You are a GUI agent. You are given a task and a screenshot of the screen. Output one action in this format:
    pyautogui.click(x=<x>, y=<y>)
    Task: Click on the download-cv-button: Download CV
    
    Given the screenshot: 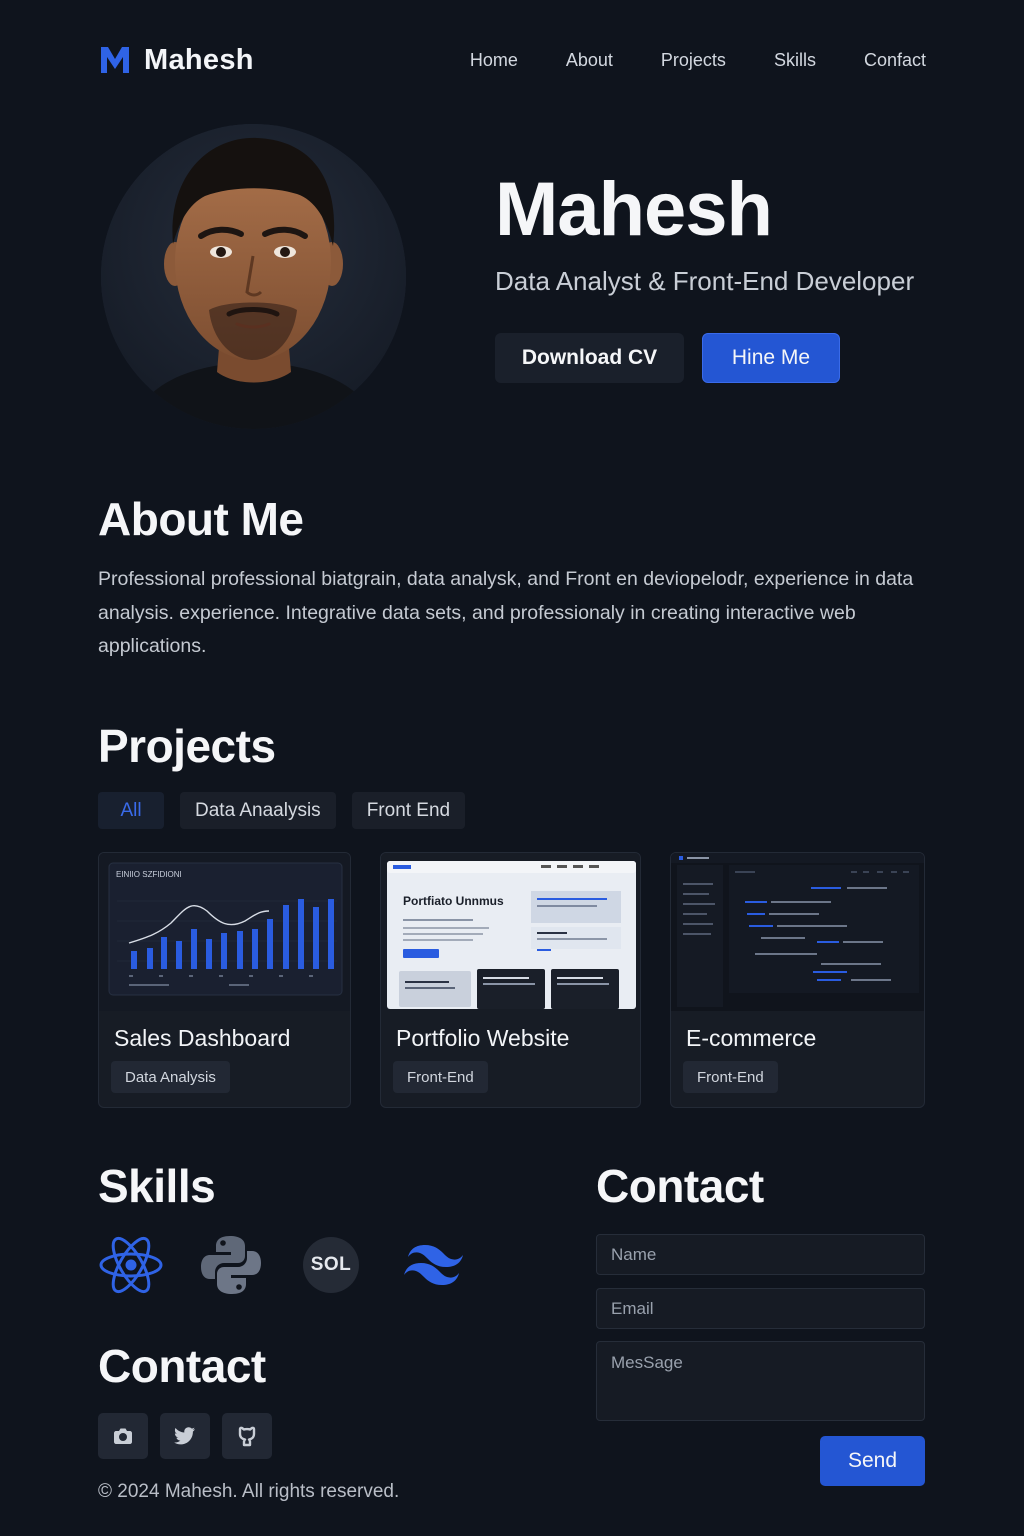 What is the action you would take?
    pyautogui.click(x=589, y=358)
    